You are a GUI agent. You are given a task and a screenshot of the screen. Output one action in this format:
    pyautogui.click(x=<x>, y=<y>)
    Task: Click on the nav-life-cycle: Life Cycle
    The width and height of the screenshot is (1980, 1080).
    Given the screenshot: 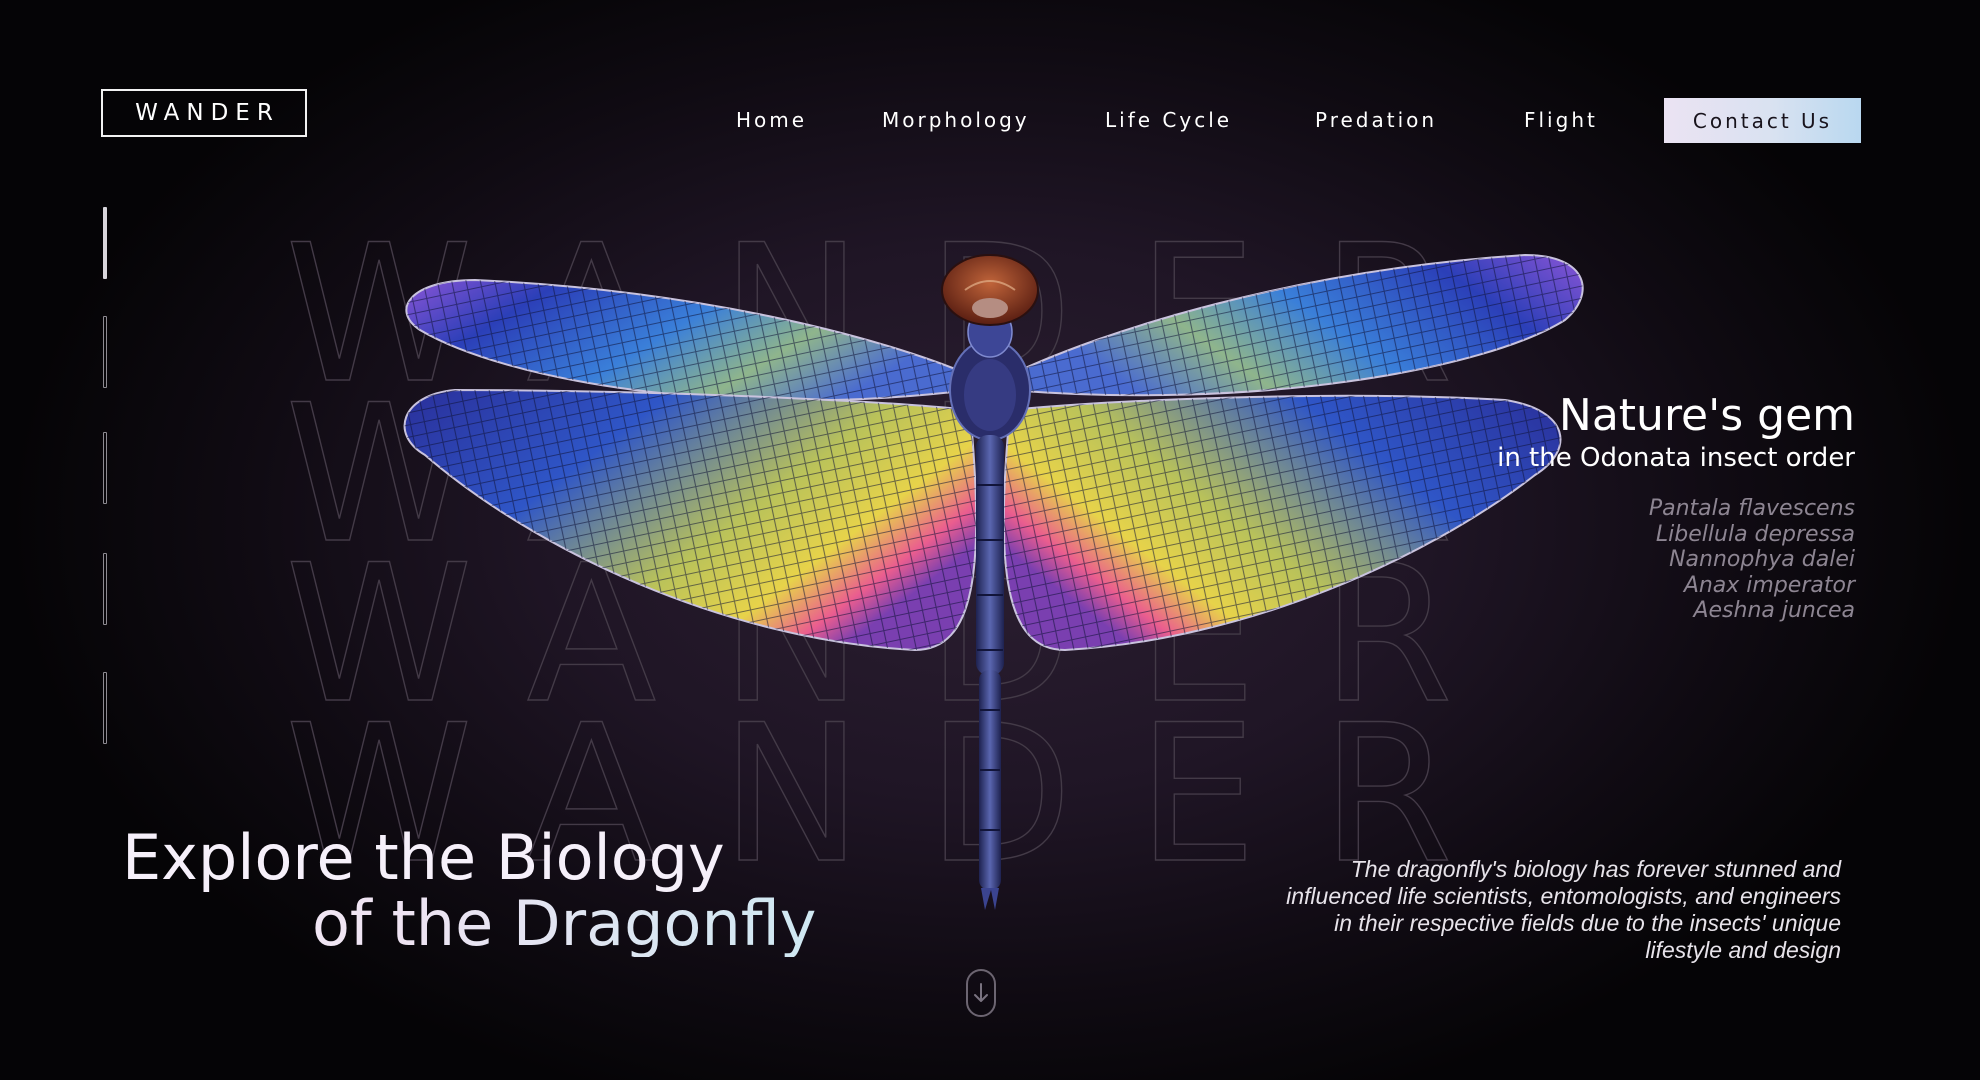 What is the action you would take?
    pyautogui.click(x=1168, y=120)
    